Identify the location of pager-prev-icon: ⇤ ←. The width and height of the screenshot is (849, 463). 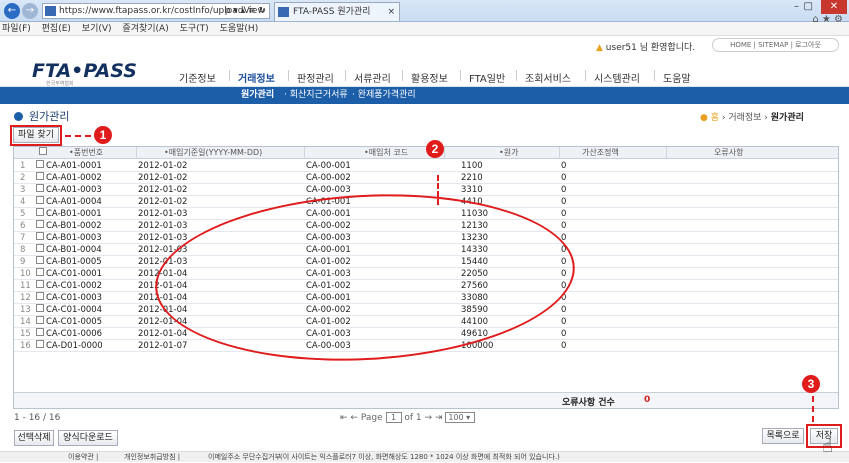
(349, 418).